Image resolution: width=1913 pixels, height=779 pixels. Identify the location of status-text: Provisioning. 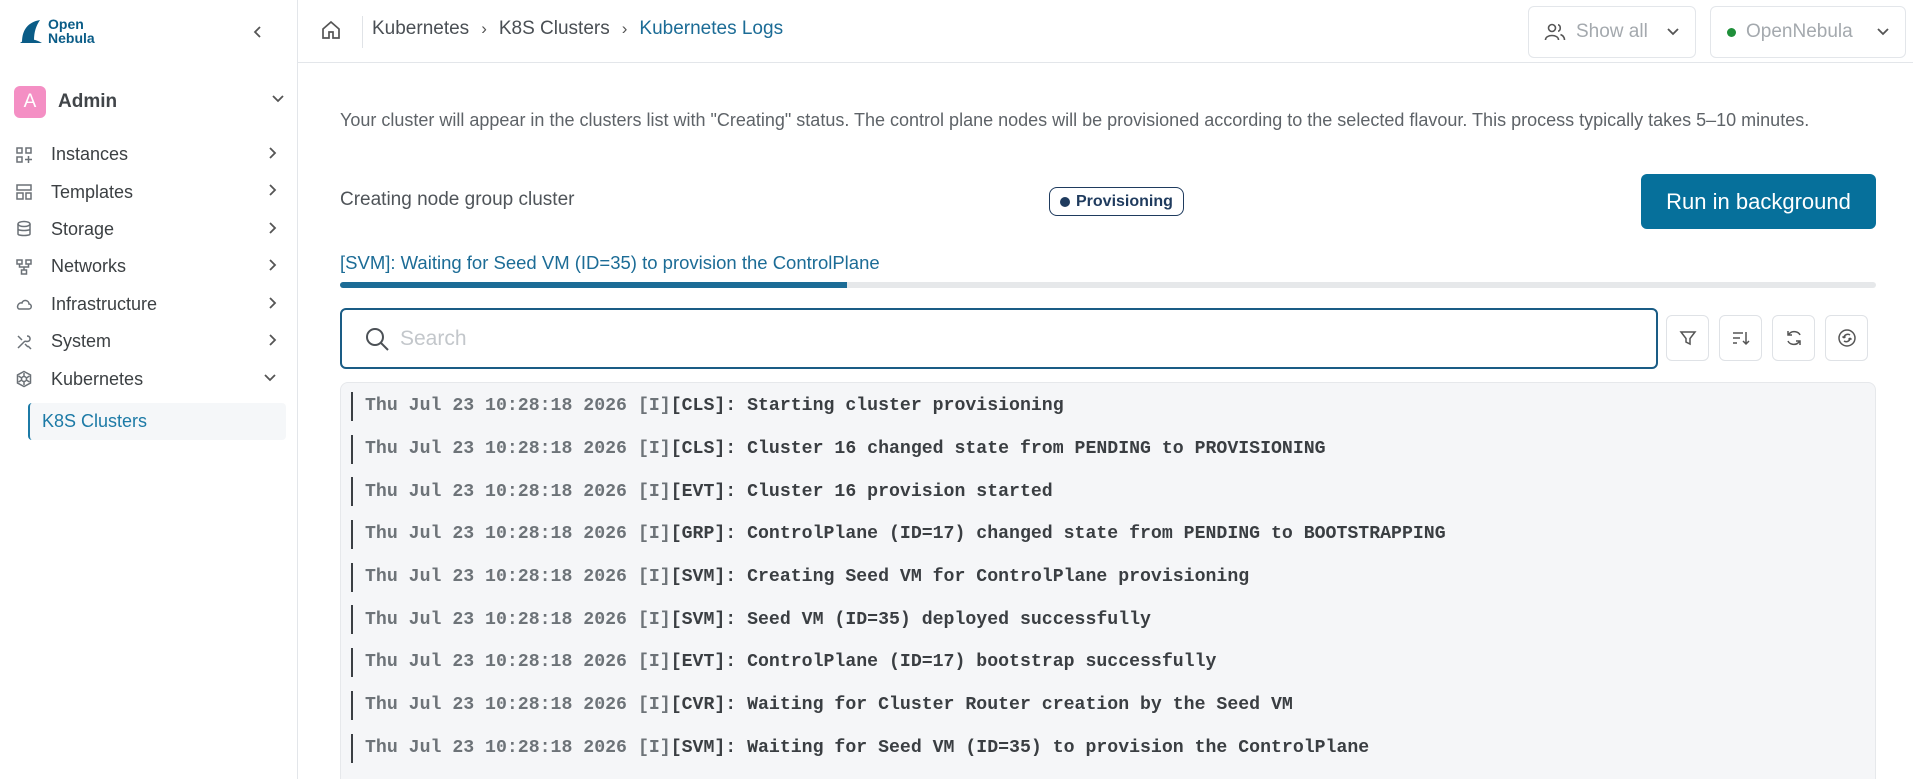
(1124, 201).